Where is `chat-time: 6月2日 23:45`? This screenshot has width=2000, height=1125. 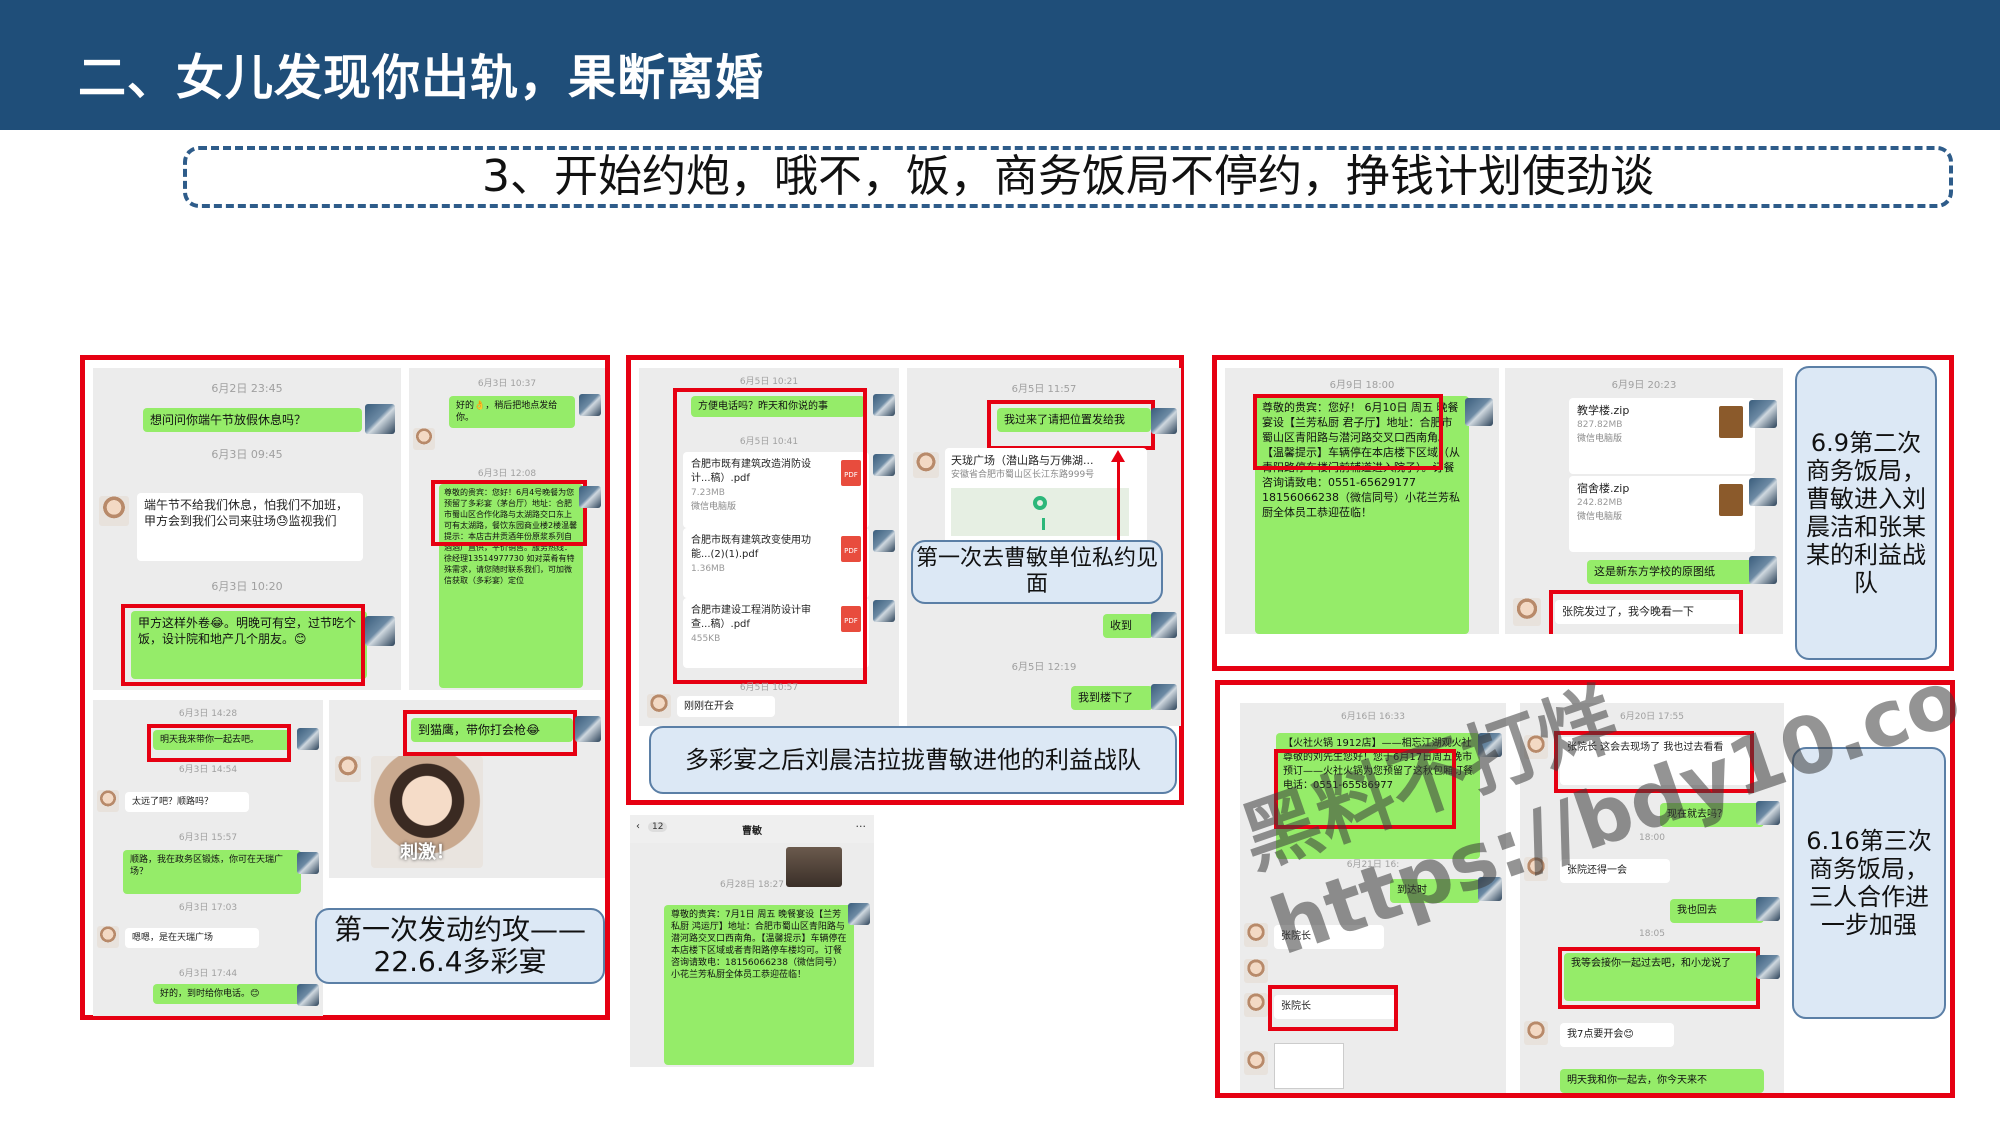
chat-time: 6月2日 23:45 is located at coordinates (247, 388).